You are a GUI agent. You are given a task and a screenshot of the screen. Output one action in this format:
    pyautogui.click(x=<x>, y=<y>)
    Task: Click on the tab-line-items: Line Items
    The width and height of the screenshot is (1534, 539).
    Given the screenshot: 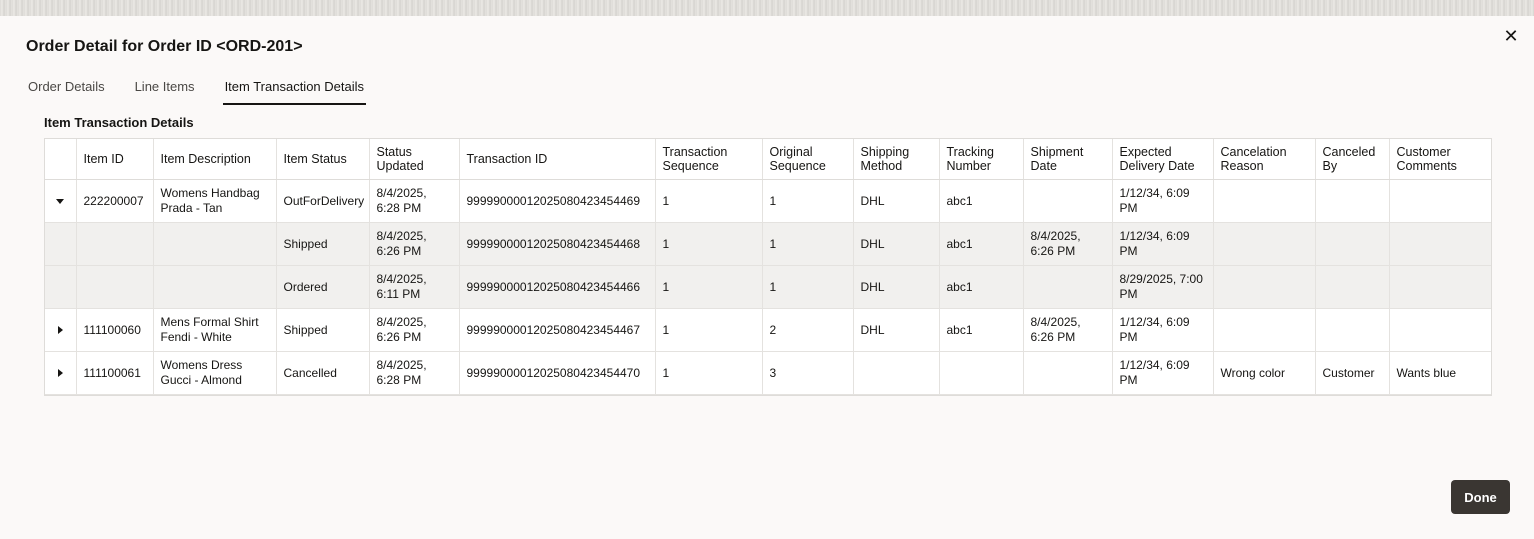 What is the action you would take?
    pyautogui.click(x=165, y=91)
    